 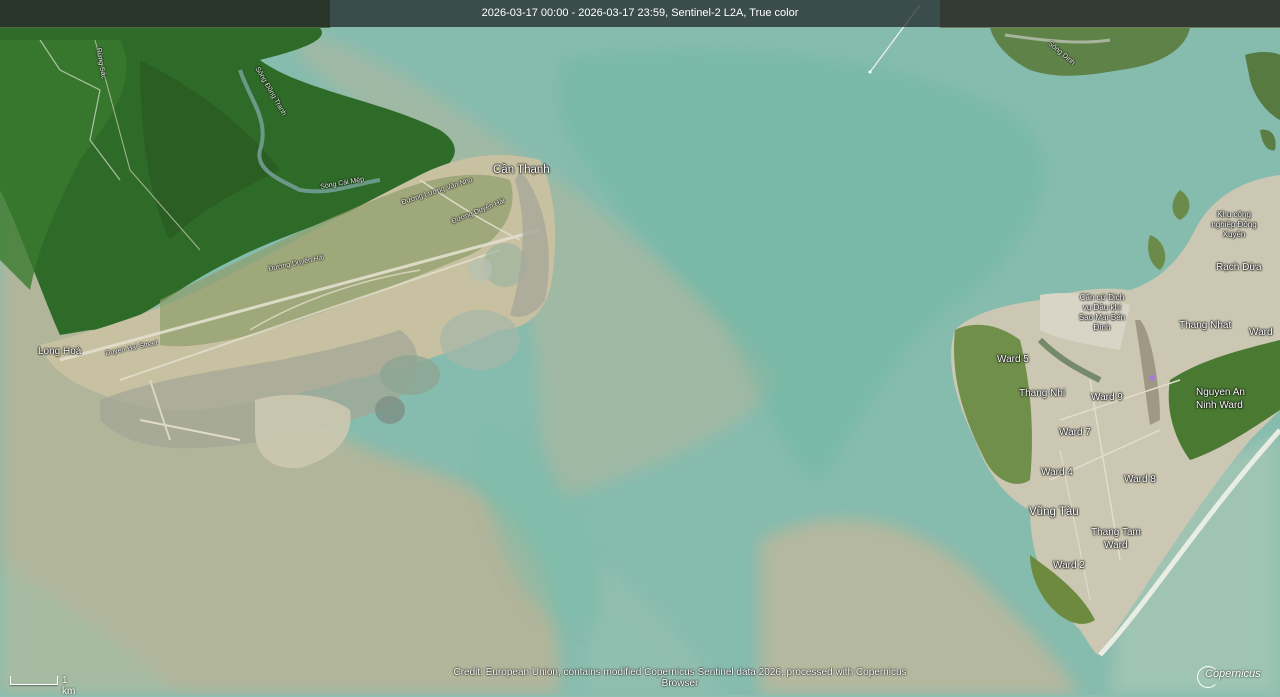 I want to click on copernicus-logo-text: Copernicus, so click(x=1233, y=674).